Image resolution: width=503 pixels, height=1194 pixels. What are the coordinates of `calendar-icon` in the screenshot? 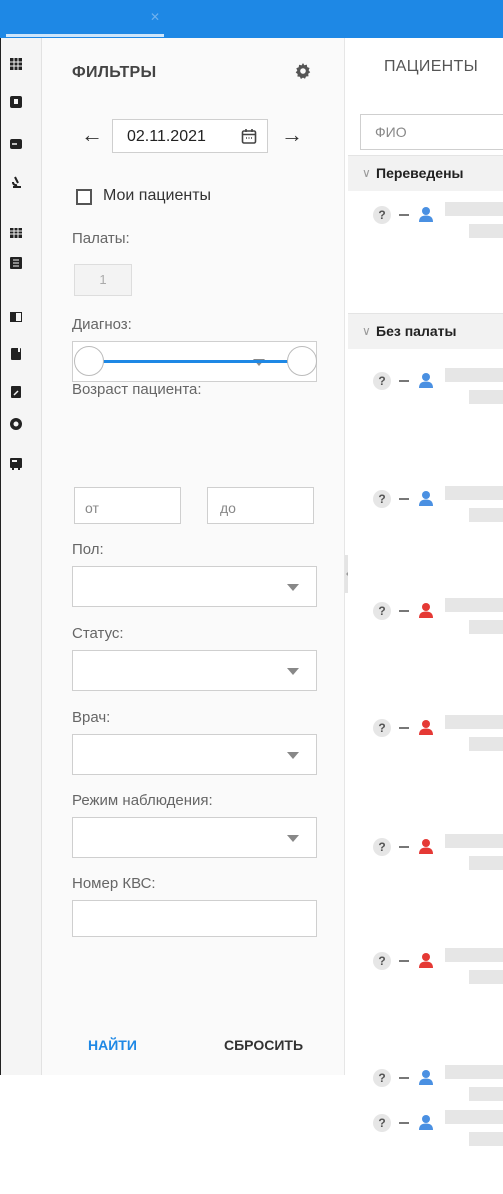 It's located at (249, 136).